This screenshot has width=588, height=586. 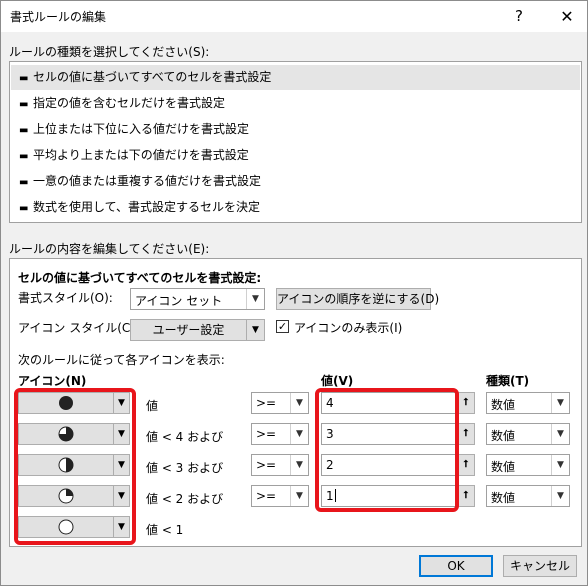 What do you see at coordinates (295, 129) in the screenshot?
I see `rule-type-item: ▬ 上位または下位に入る値だけを書式設定` at bounding box center [295, 129].